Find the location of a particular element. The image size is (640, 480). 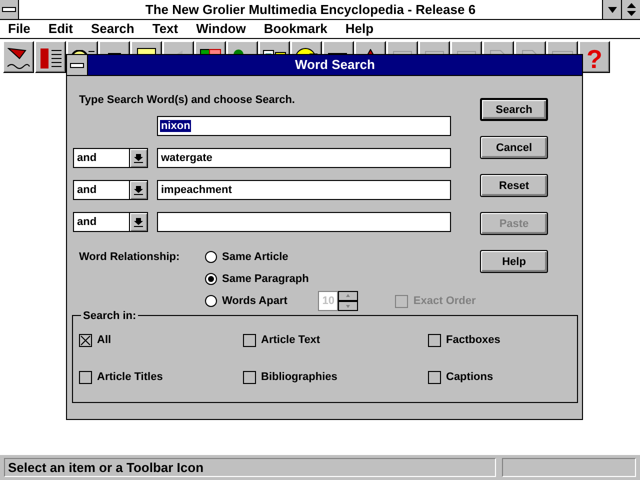

dialog-title: Word Search is located at coordinates (335, 65).